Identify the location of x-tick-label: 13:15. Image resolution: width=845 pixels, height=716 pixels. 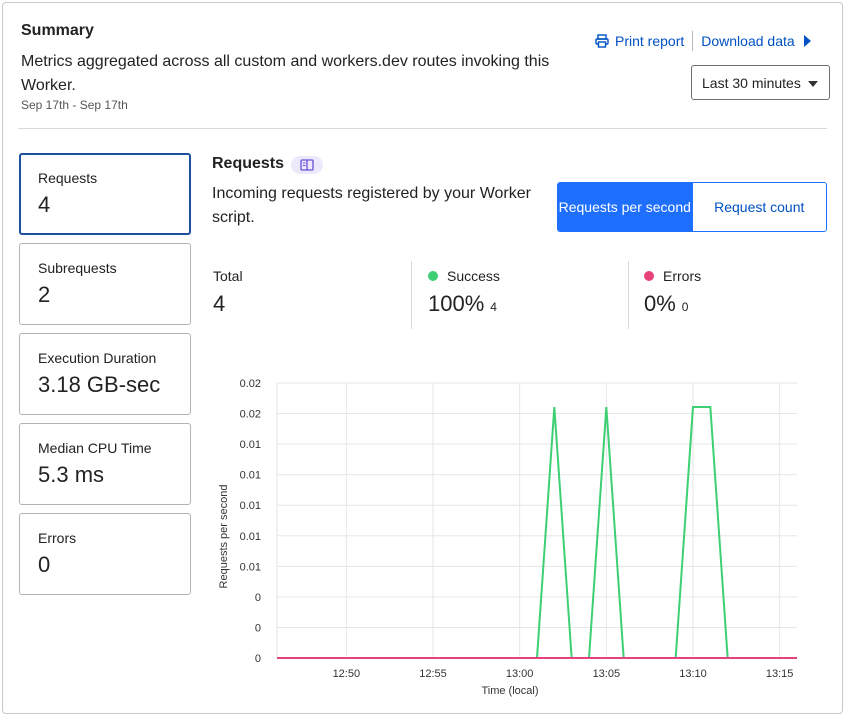
(780, 674).